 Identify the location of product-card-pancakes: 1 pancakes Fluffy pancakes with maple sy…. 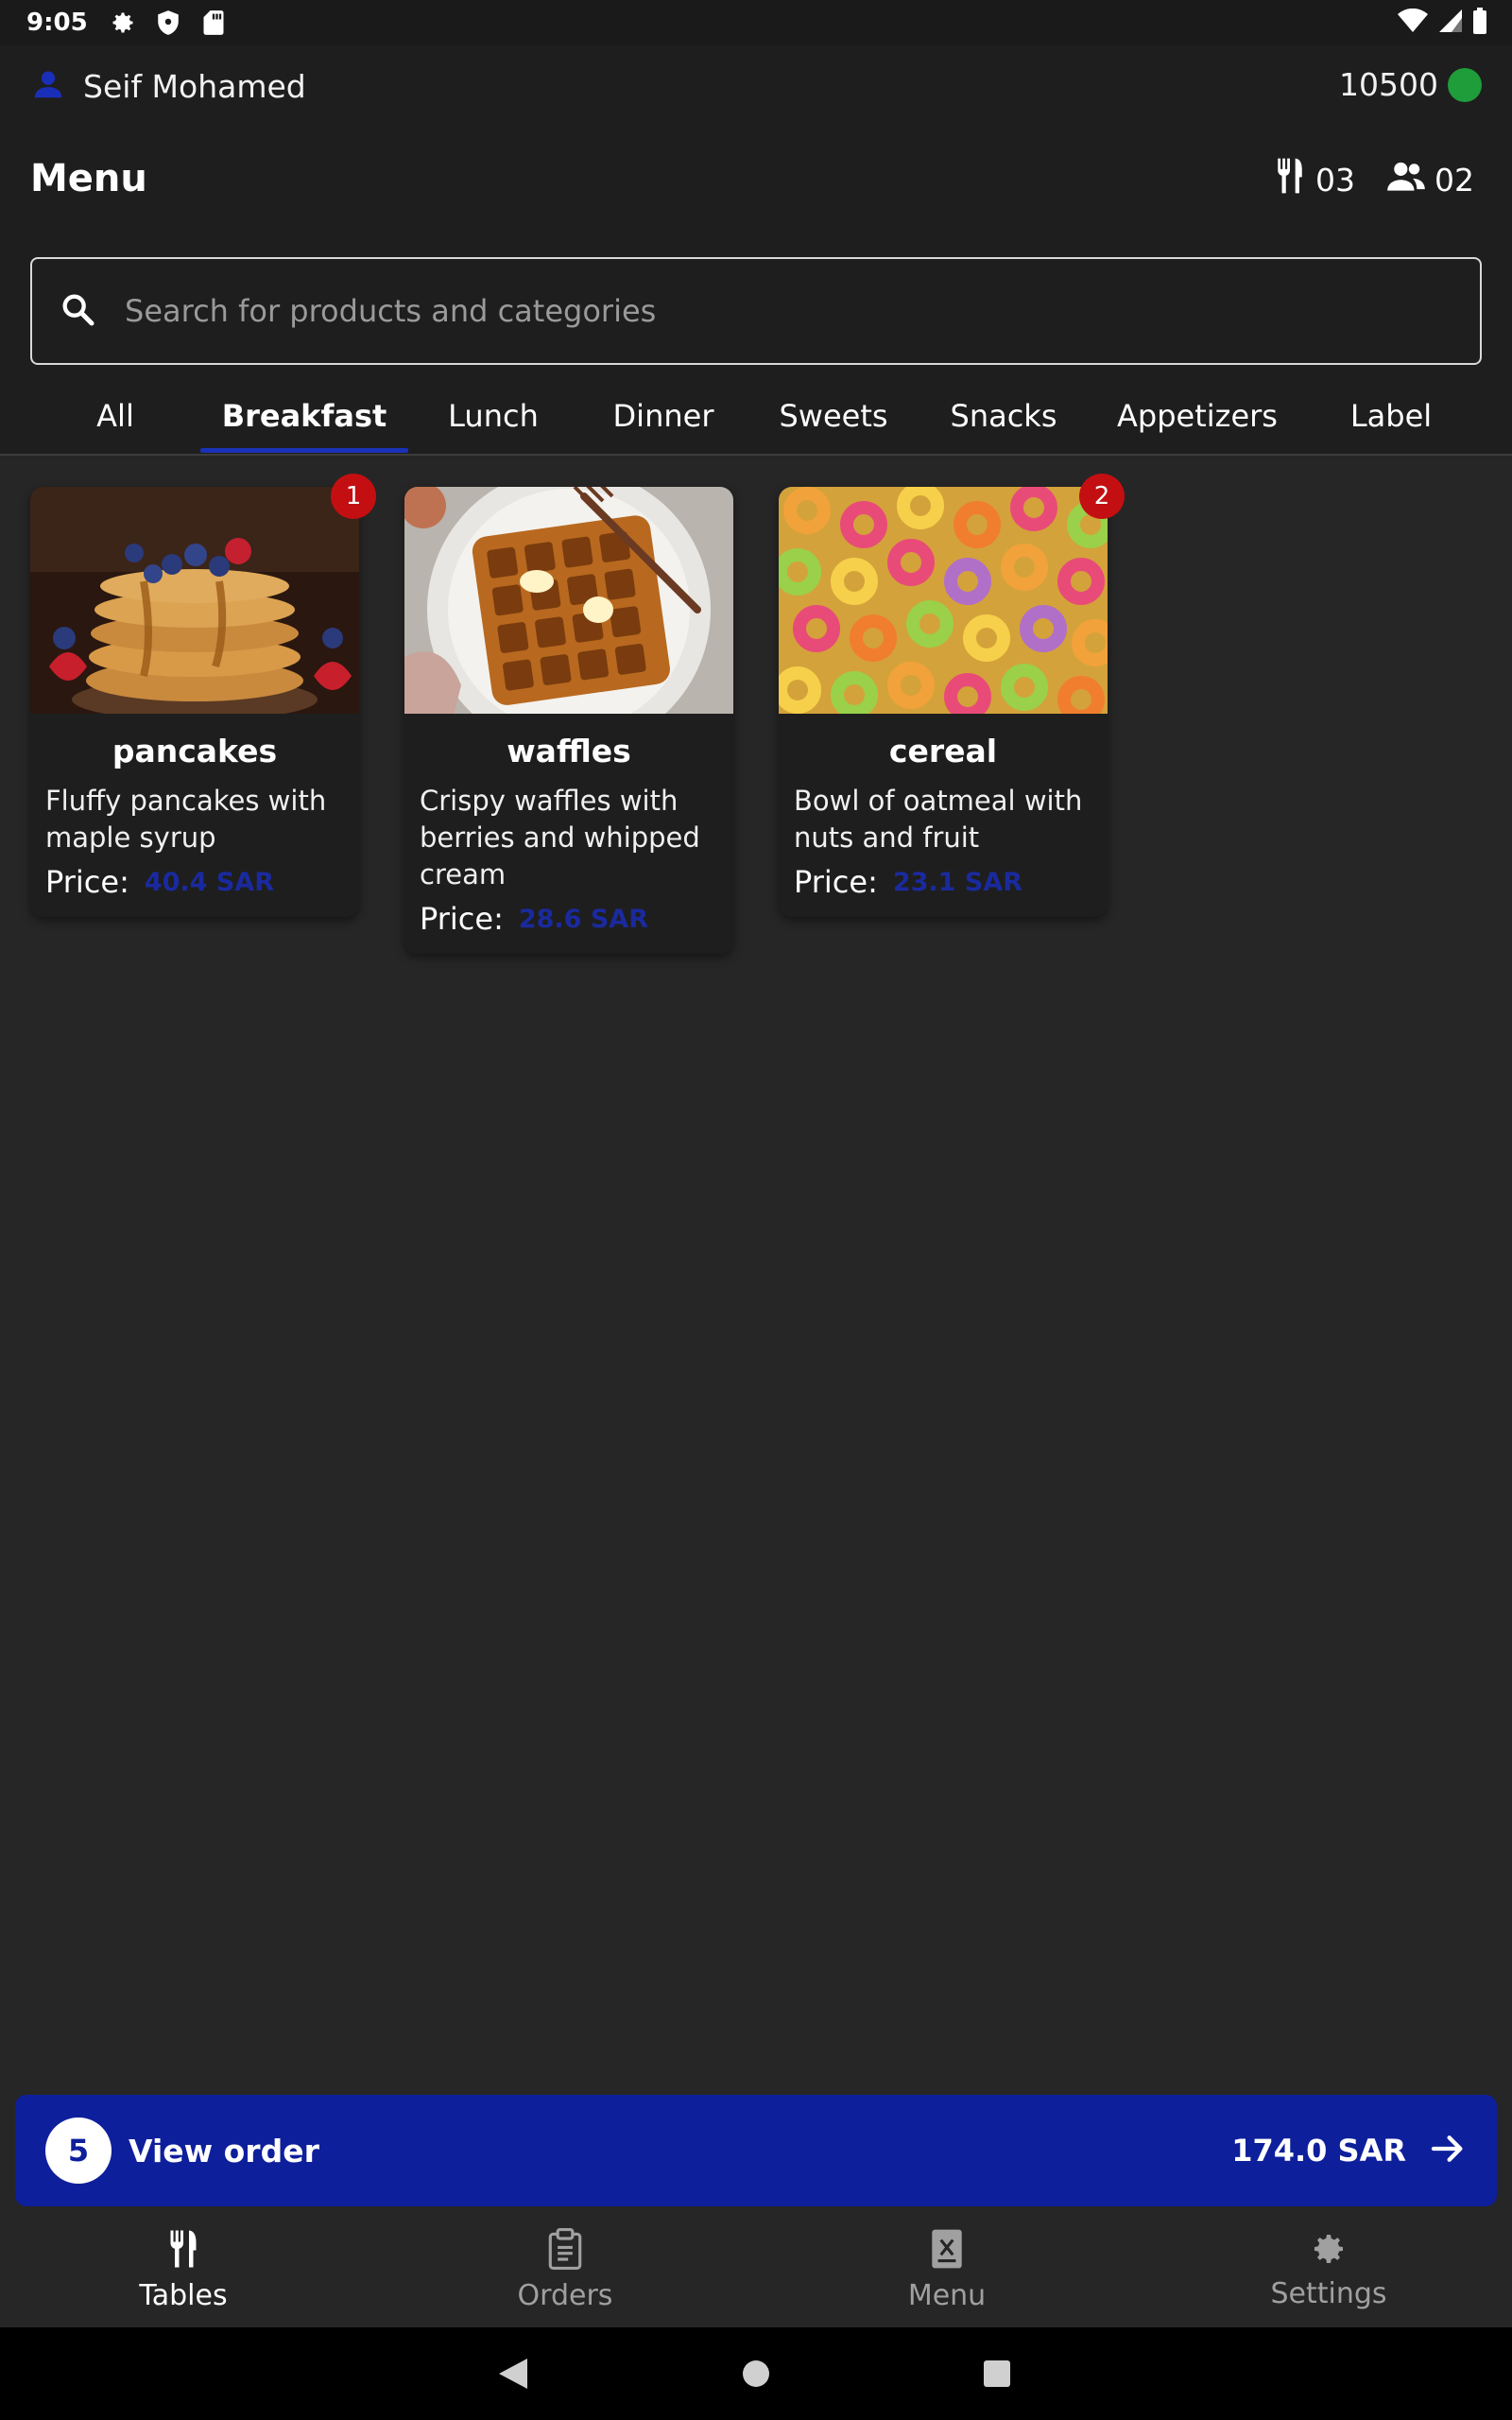
(203, 696).